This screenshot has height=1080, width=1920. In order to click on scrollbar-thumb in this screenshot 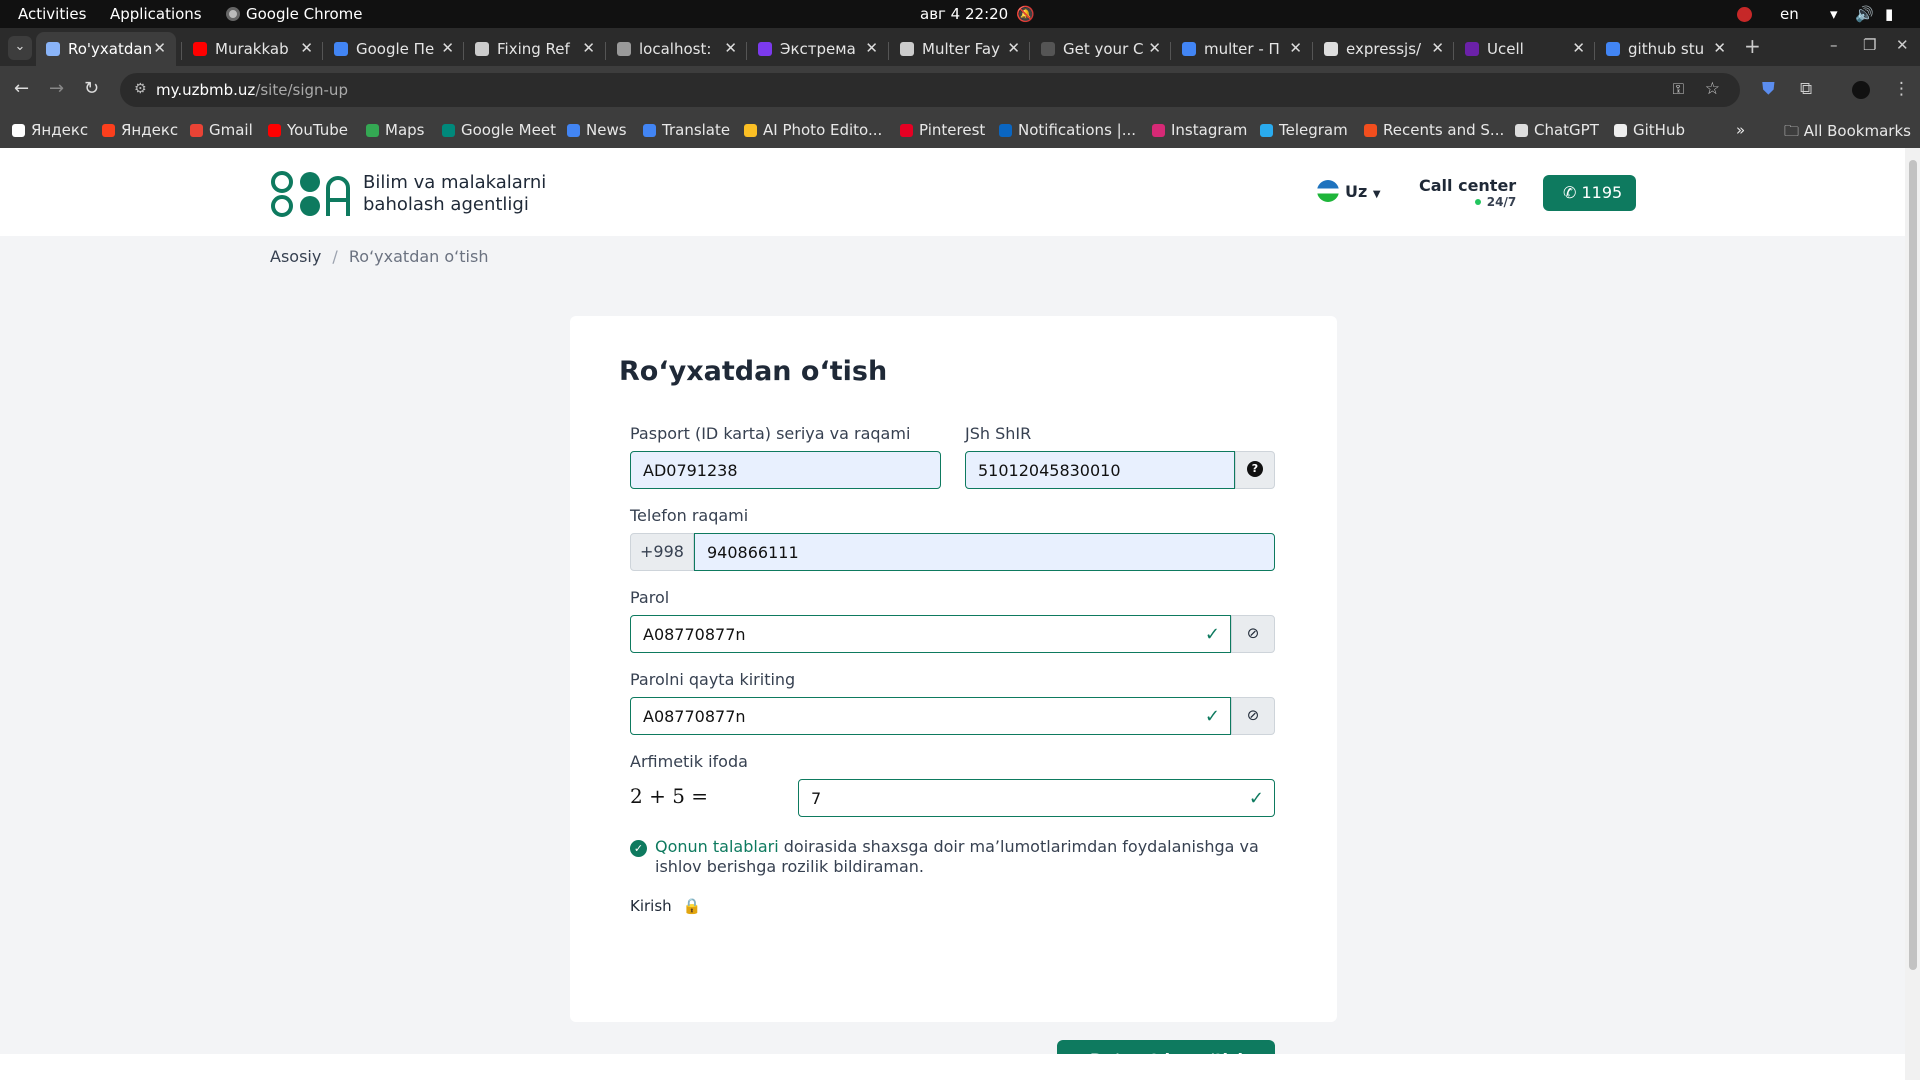, I will do `click(1913, 565)`.